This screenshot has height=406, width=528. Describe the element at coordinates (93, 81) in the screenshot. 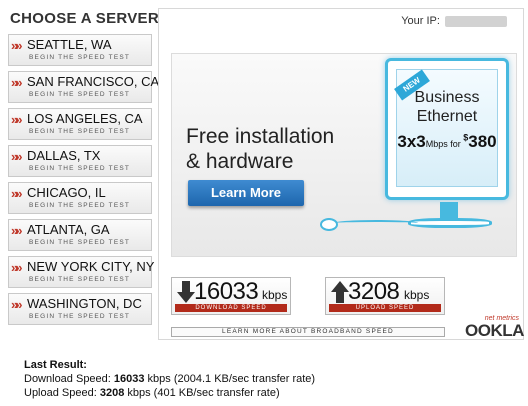

I see `server-city: SAN FRANCISCO, CA` at that location.